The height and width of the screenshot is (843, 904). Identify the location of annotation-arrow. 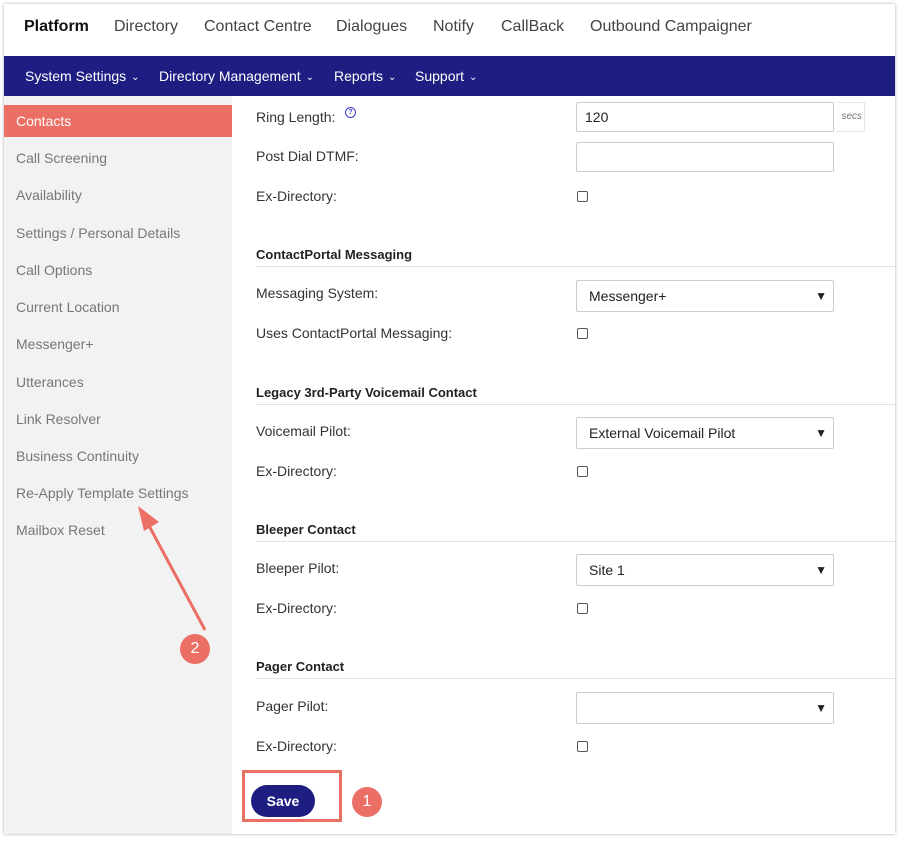
(172, 568).